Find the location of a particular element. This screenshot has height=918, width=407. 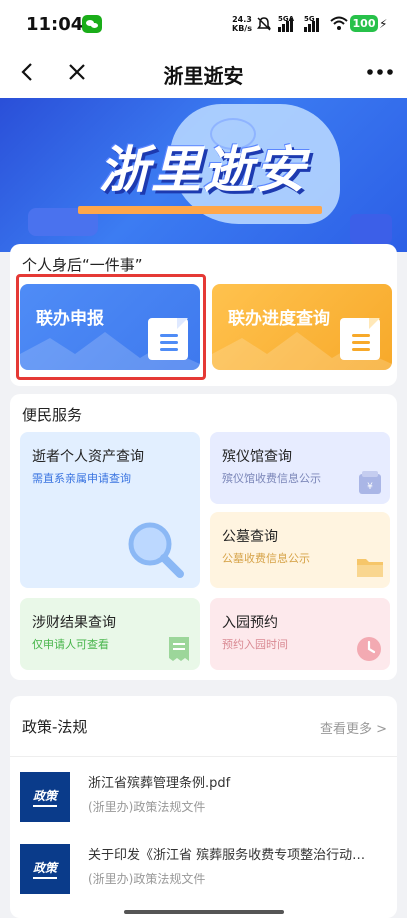

home-indicator is located at coordinates (204, 912).